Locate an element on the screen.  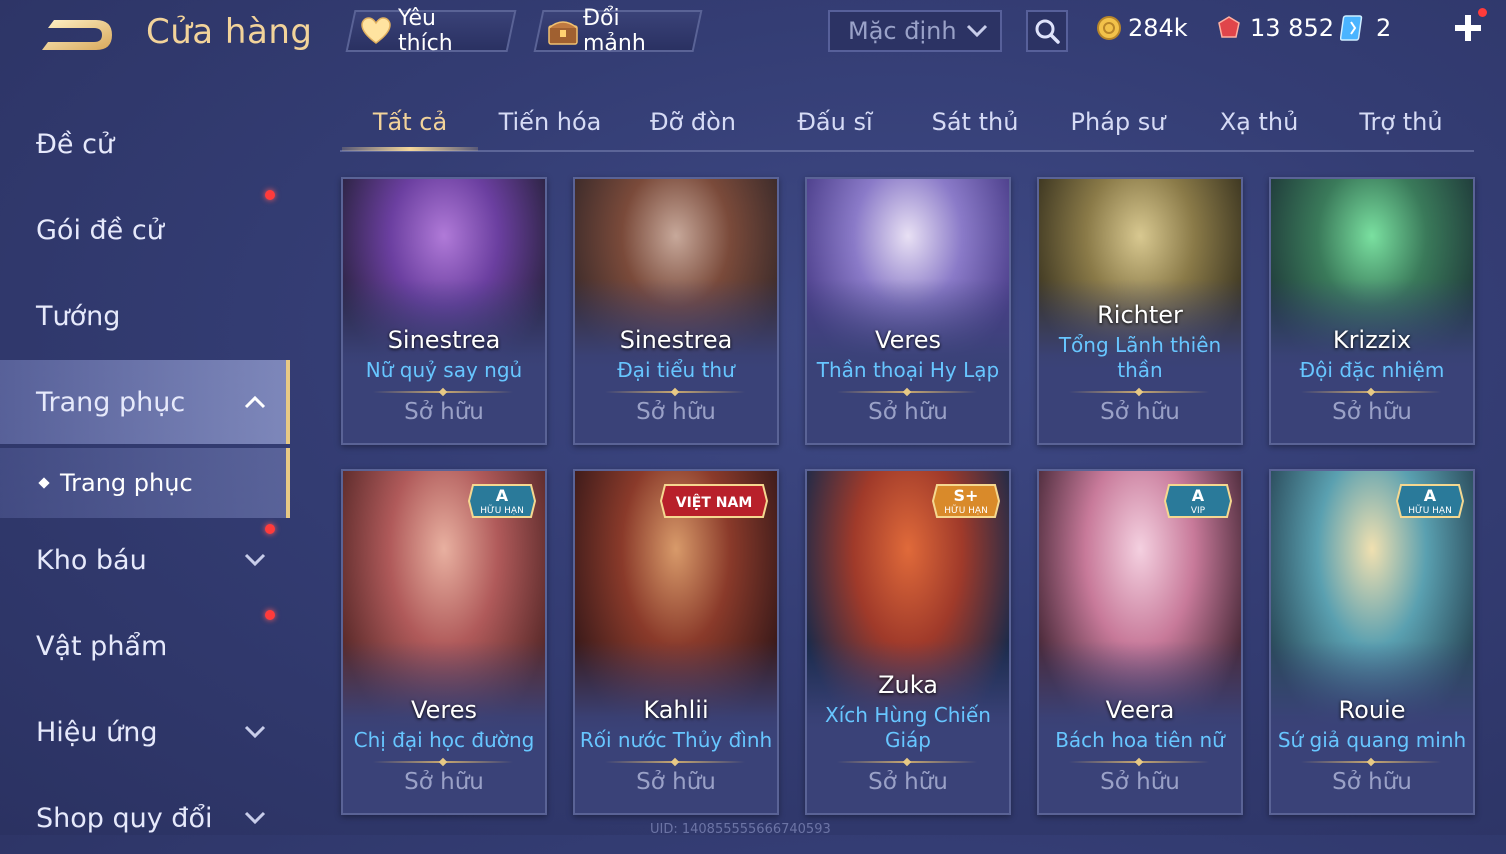
exchange-button: Đổi mảnh is located at coordinates (618, 31).